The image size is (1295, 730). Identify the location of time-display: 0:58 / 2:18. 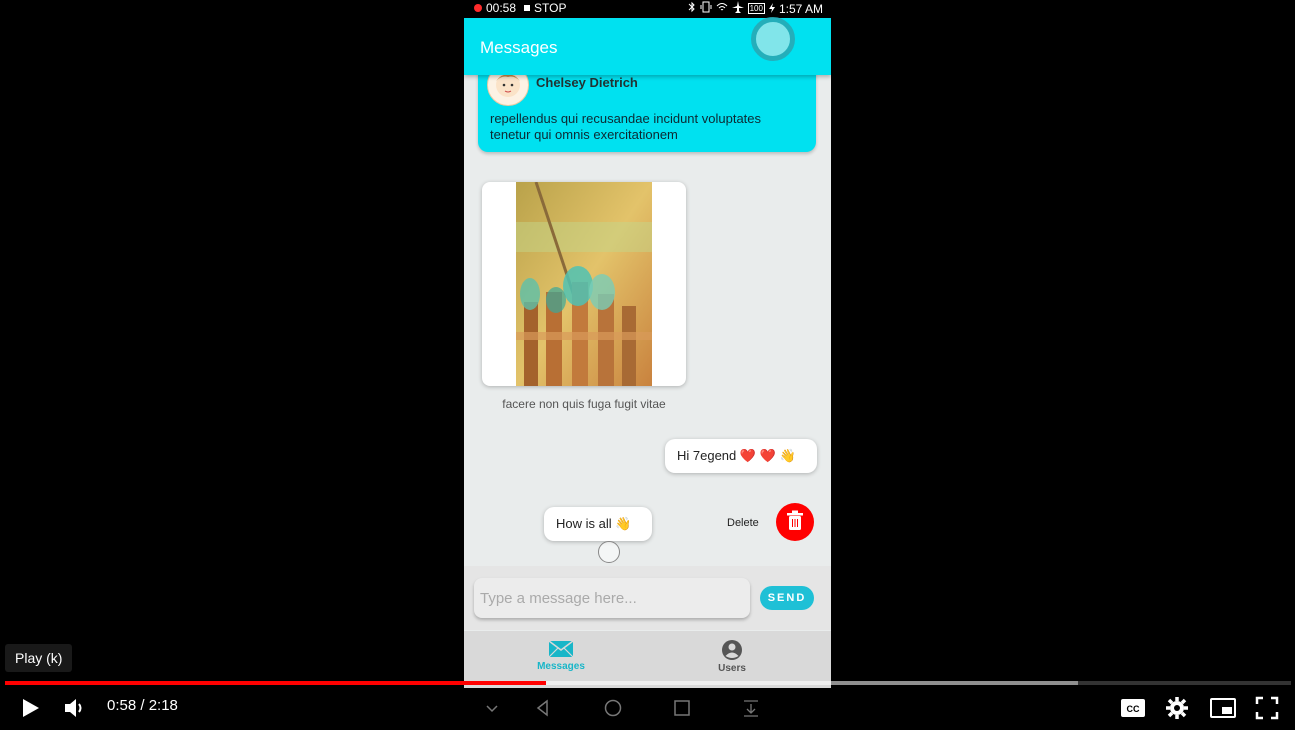
(142, 705).